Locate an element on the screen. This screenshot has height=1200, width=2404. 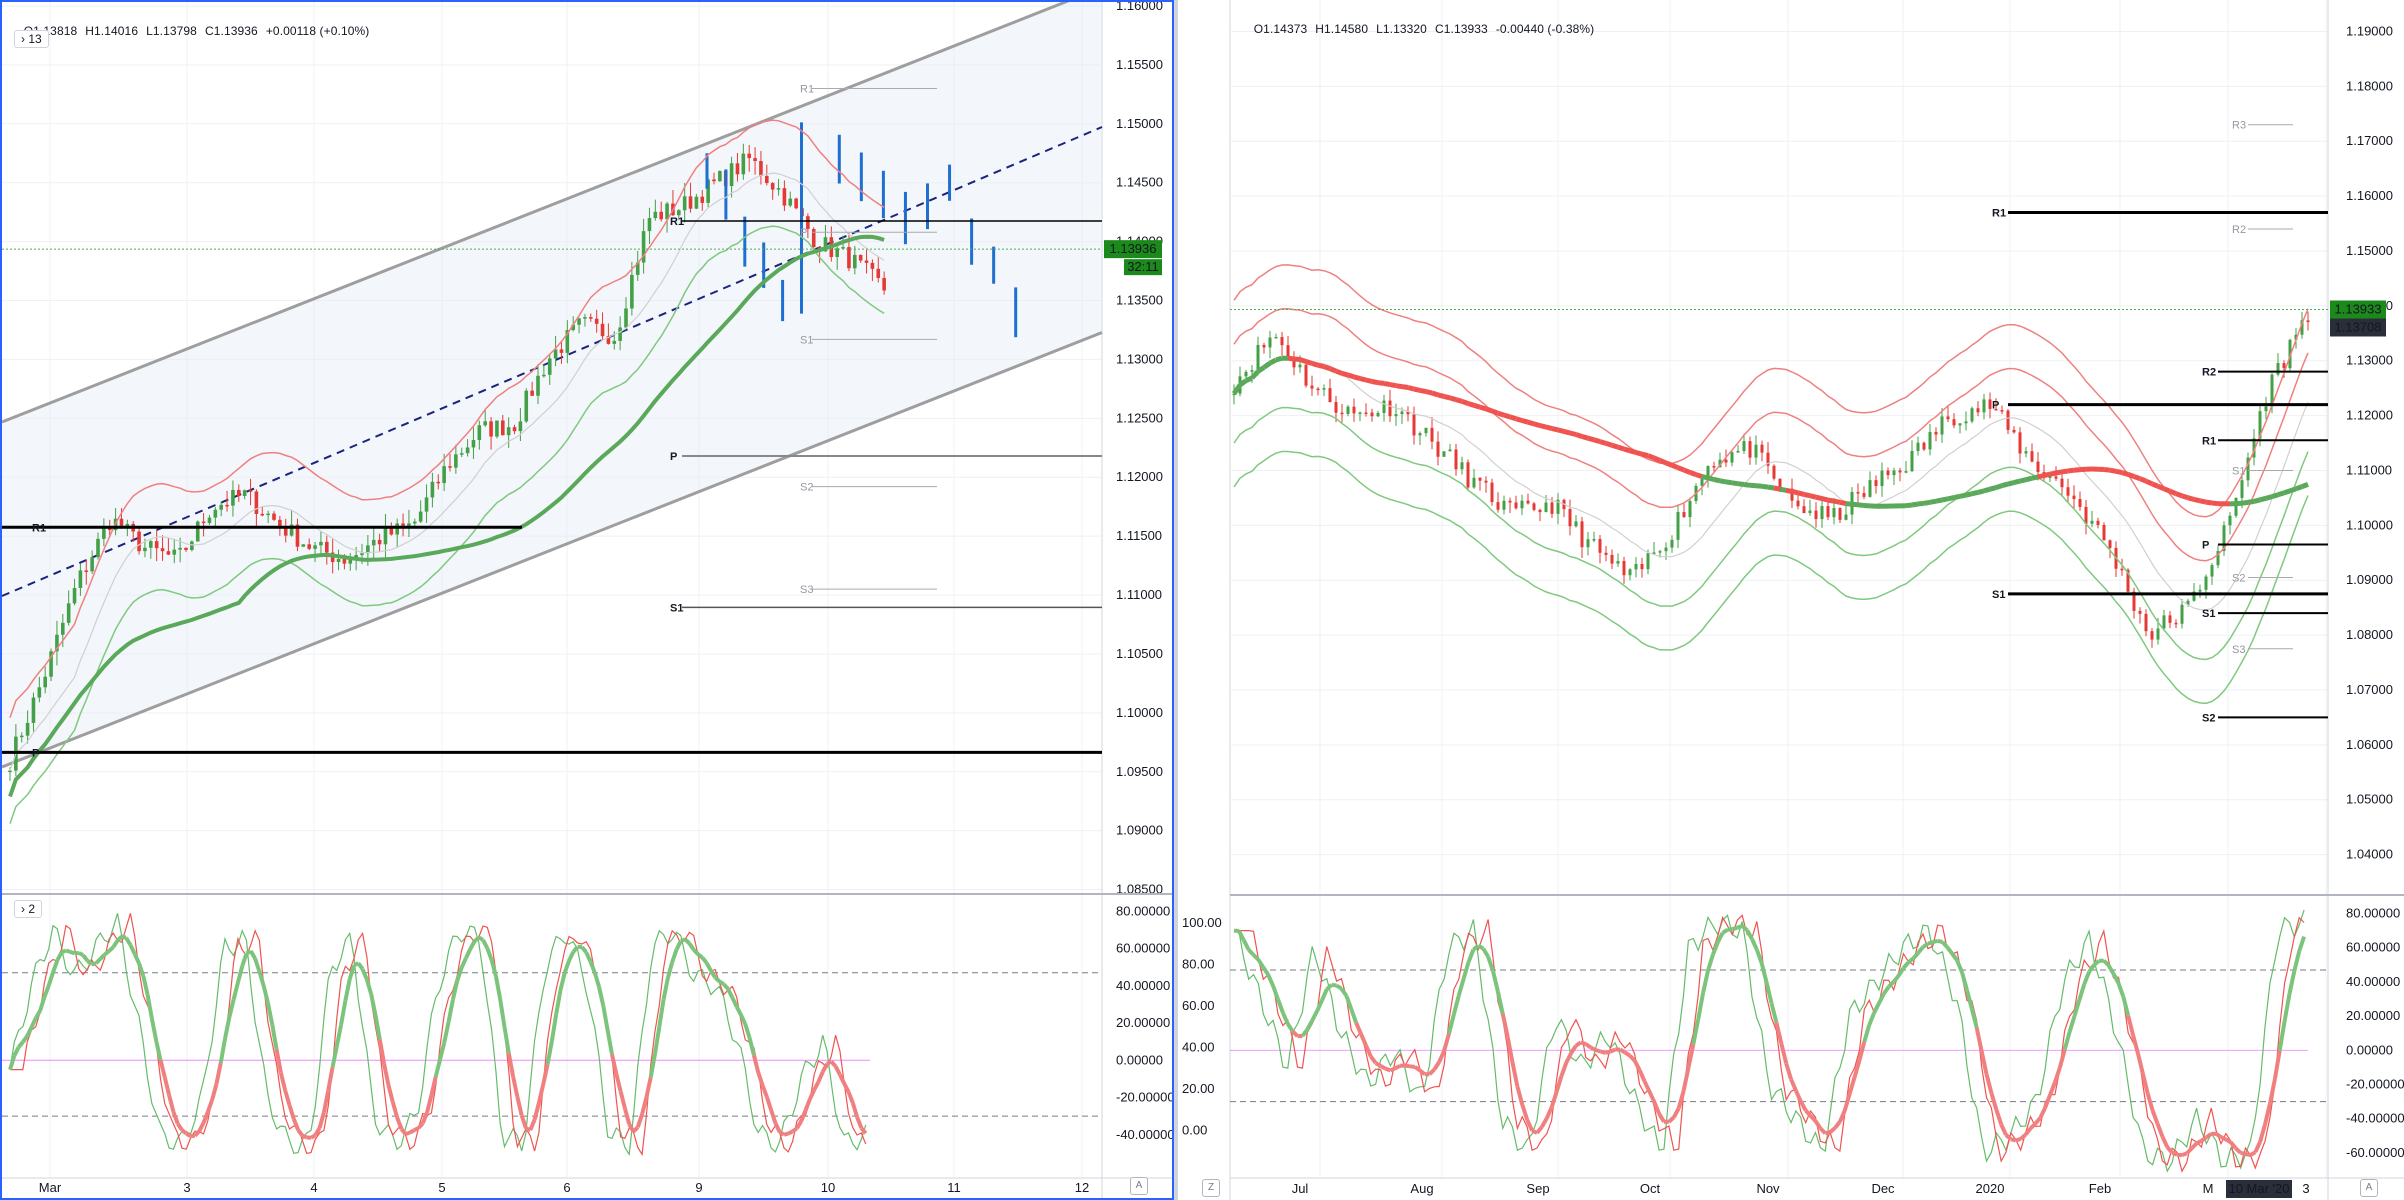
zoom-button: Z is located at coordinates (1211, 1188).